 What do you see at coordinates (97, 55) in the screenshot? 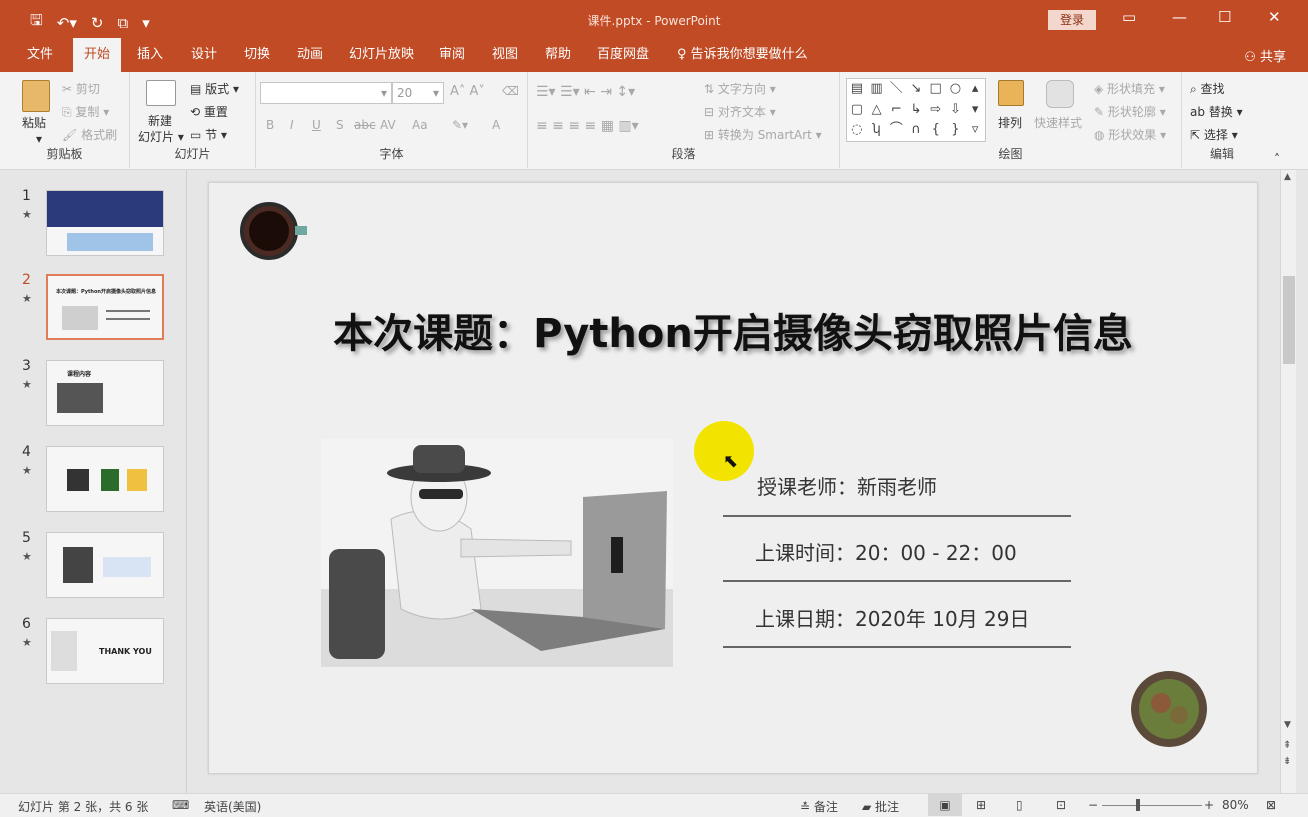
I see `tab-home: 开始` at bounding box center [97, 55].